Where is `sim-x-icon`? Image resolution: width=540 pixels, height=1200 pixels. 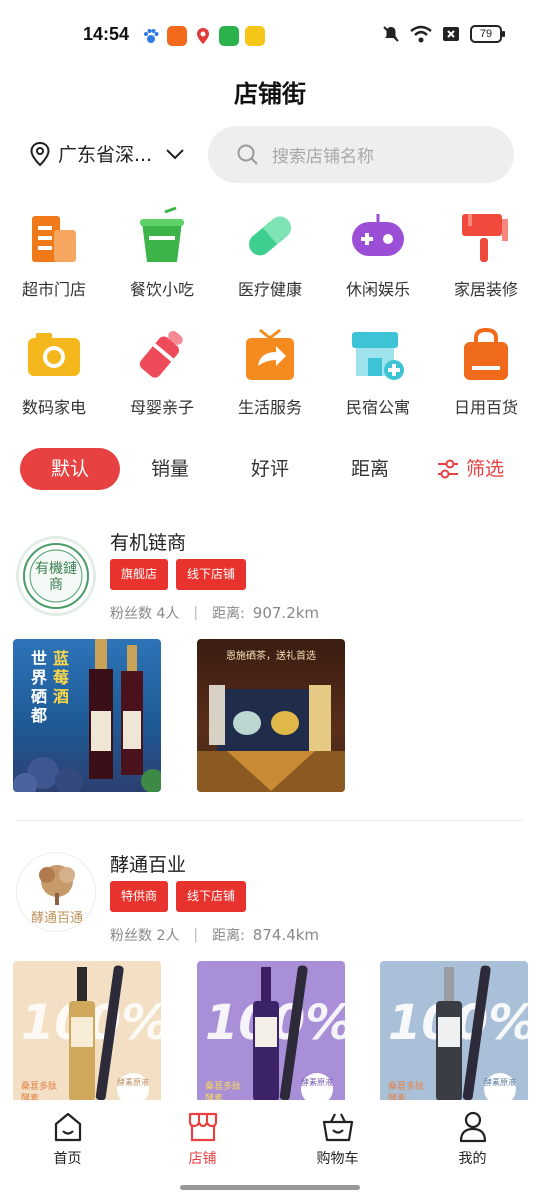 sim-x-icon is located at coordinates (451, 34).